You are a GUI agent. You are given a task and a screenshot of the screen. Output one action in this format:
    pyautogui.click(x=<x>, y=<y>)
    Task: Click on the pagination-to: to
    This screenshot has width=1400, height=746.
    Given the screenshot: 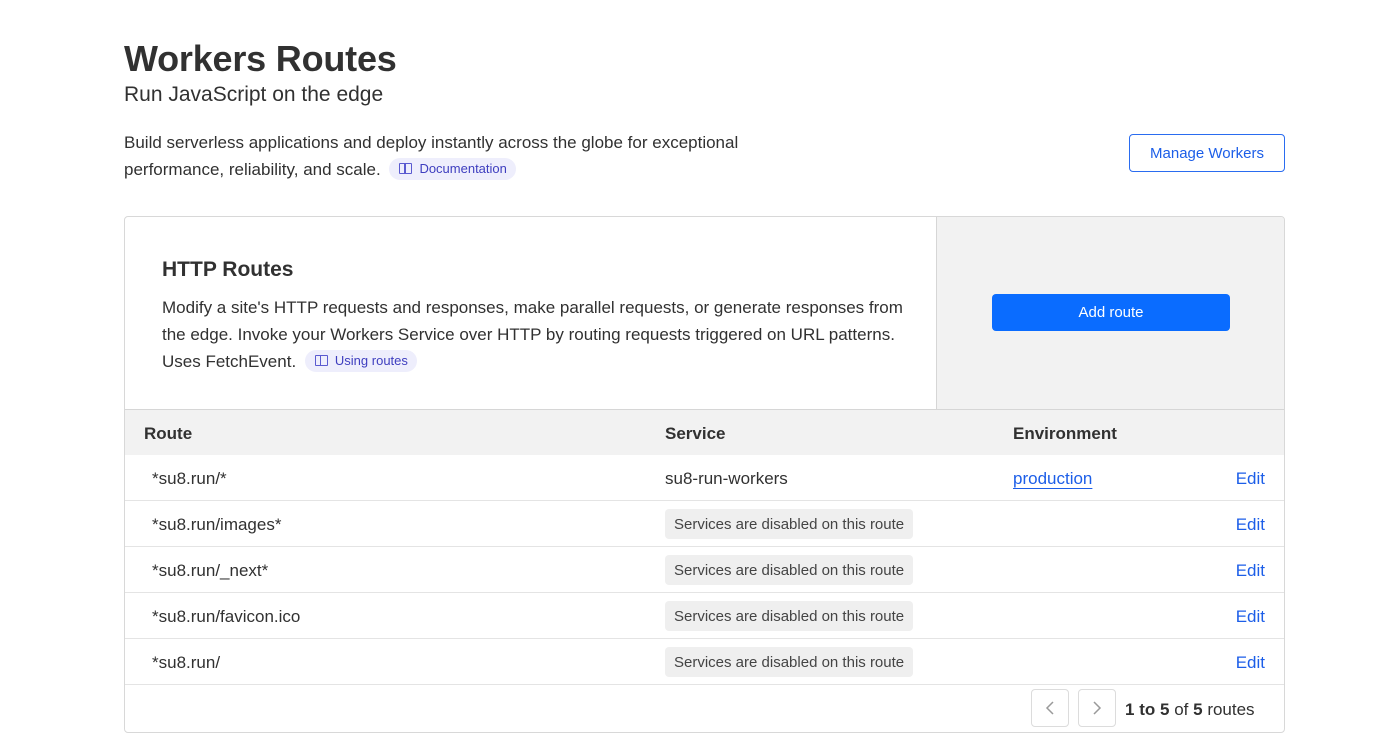 What is the action you would take?
    pyautogui.click(x=1147, y=709)
    